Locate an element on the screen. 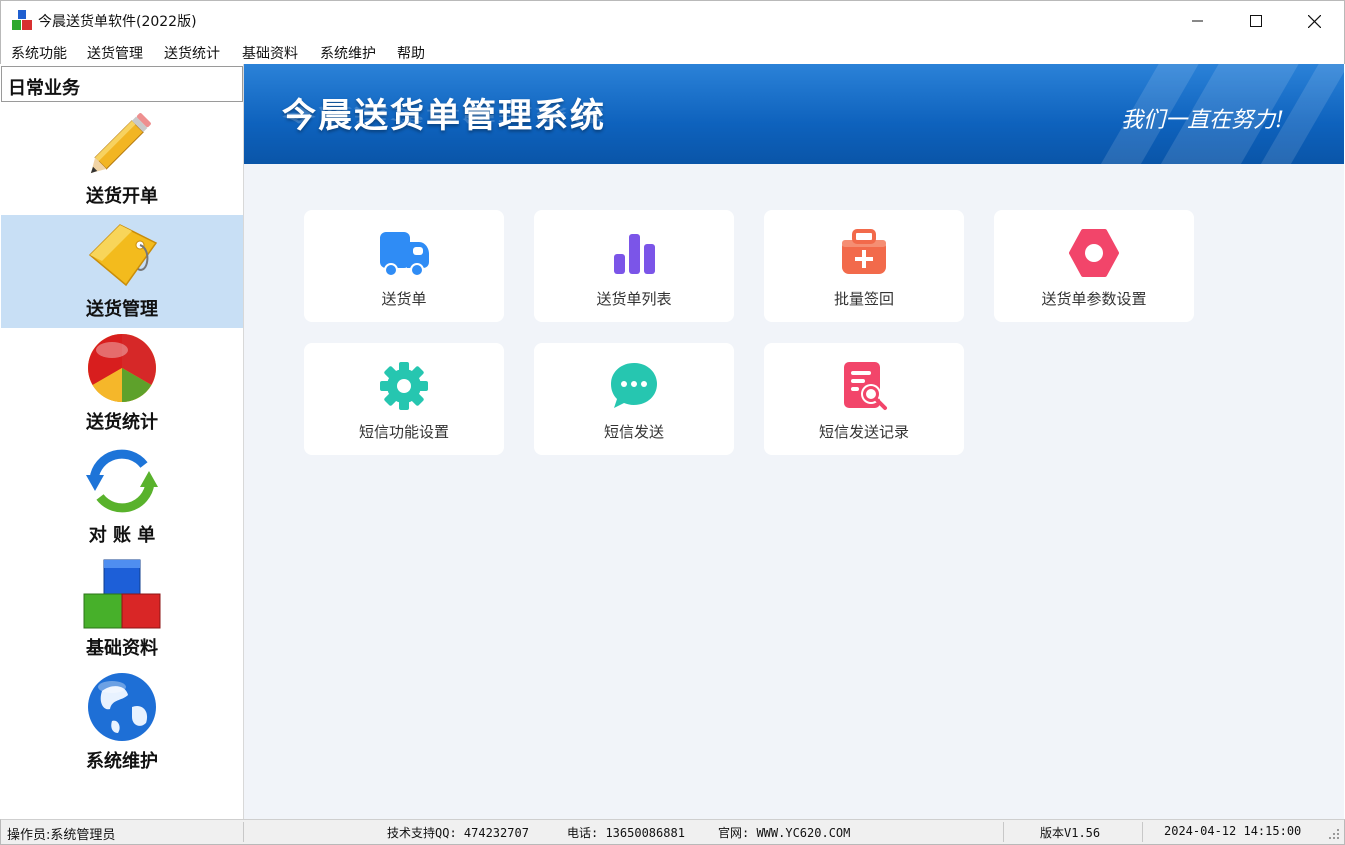 Image resolution: width=1345 pixels, height=845 pixels. sidebar-item-delivery-order: 送货开单 is located at coordinates (122, 158).